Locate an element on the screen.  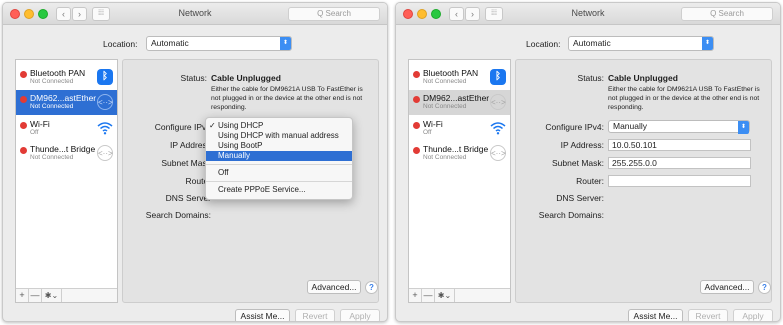
configure-ipv4-label: Configure IPv4 is located at coordinates (182, 127).